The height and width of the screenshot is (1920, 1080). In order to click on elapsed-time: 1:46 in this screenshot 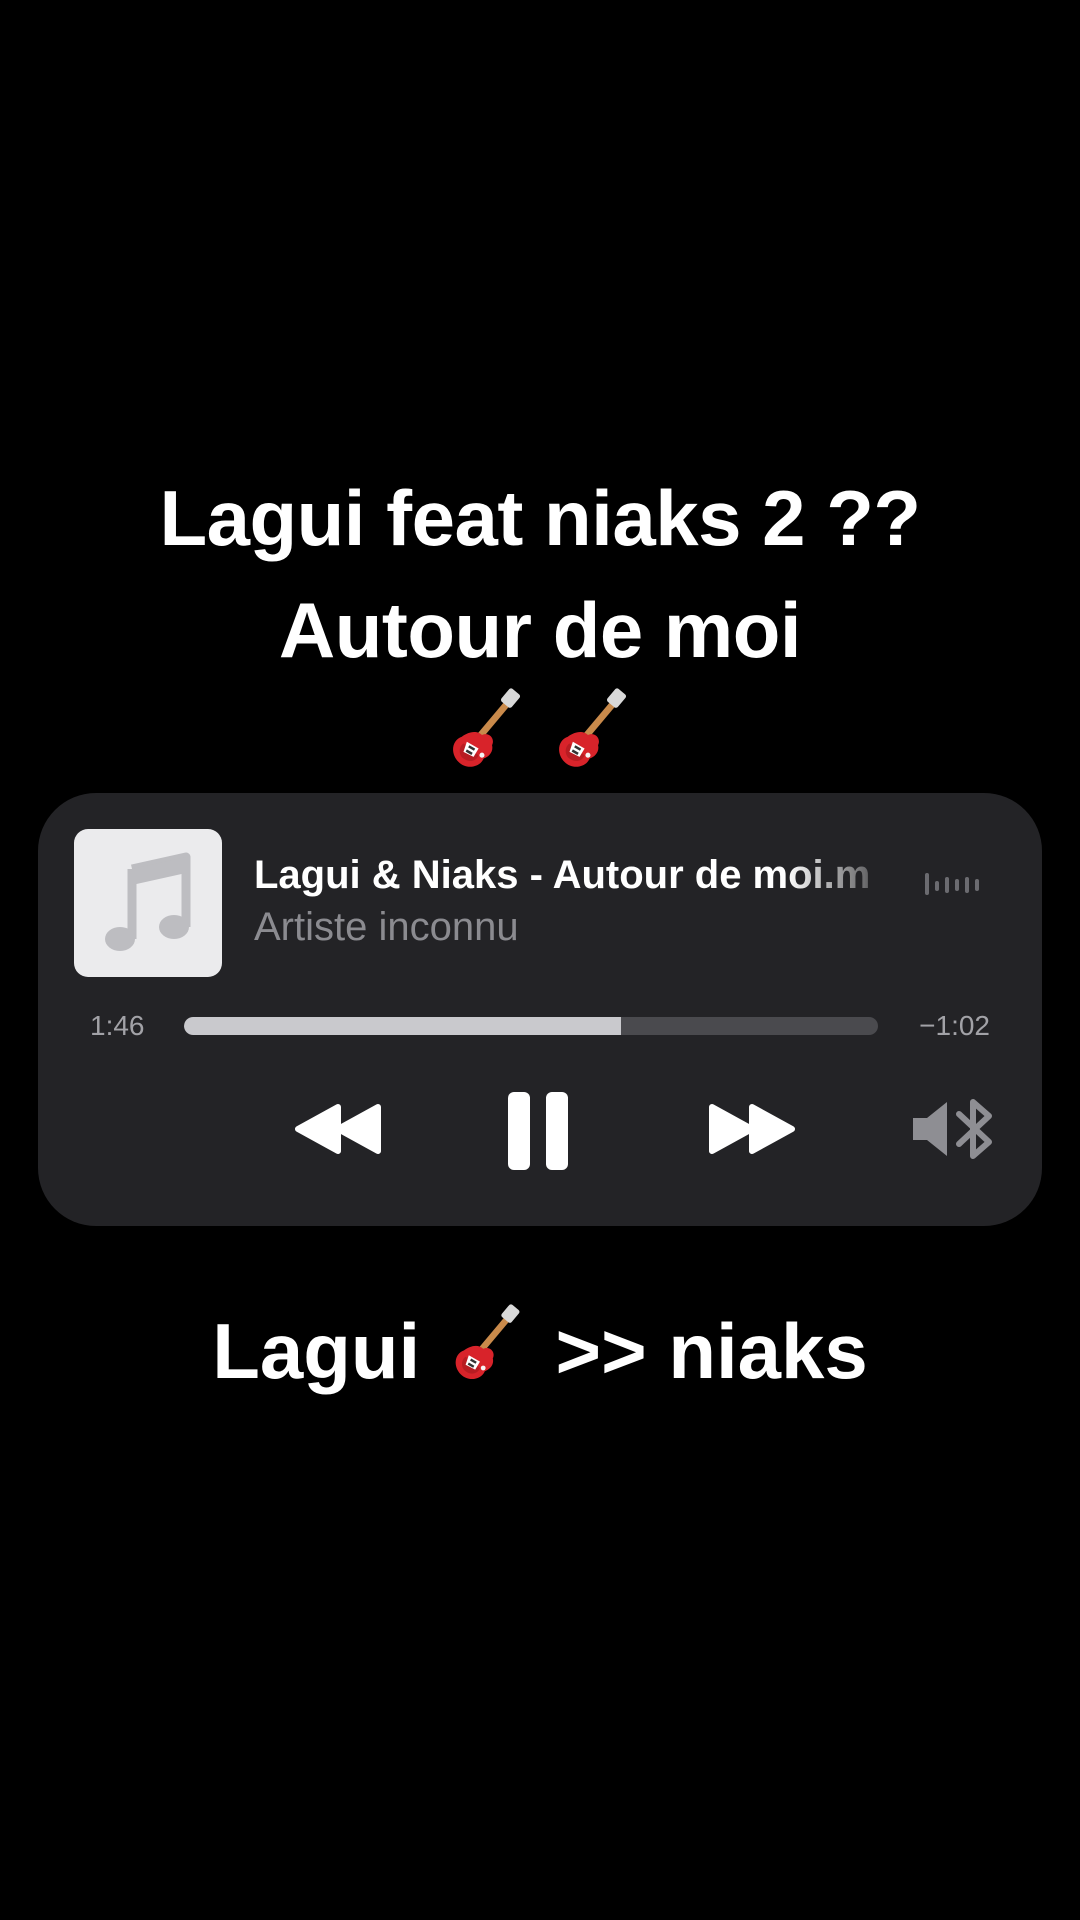, I will do `click(117, 1025)`.